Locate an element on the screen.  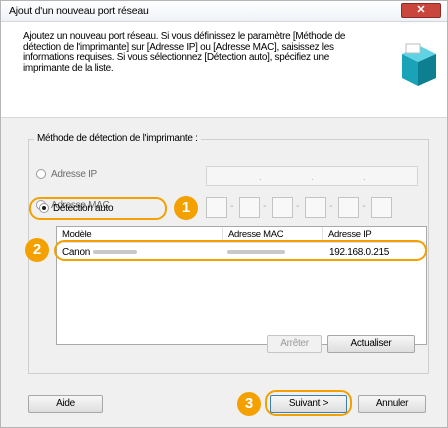
cancel-button: Annuler is located at coordinates (392, 404).